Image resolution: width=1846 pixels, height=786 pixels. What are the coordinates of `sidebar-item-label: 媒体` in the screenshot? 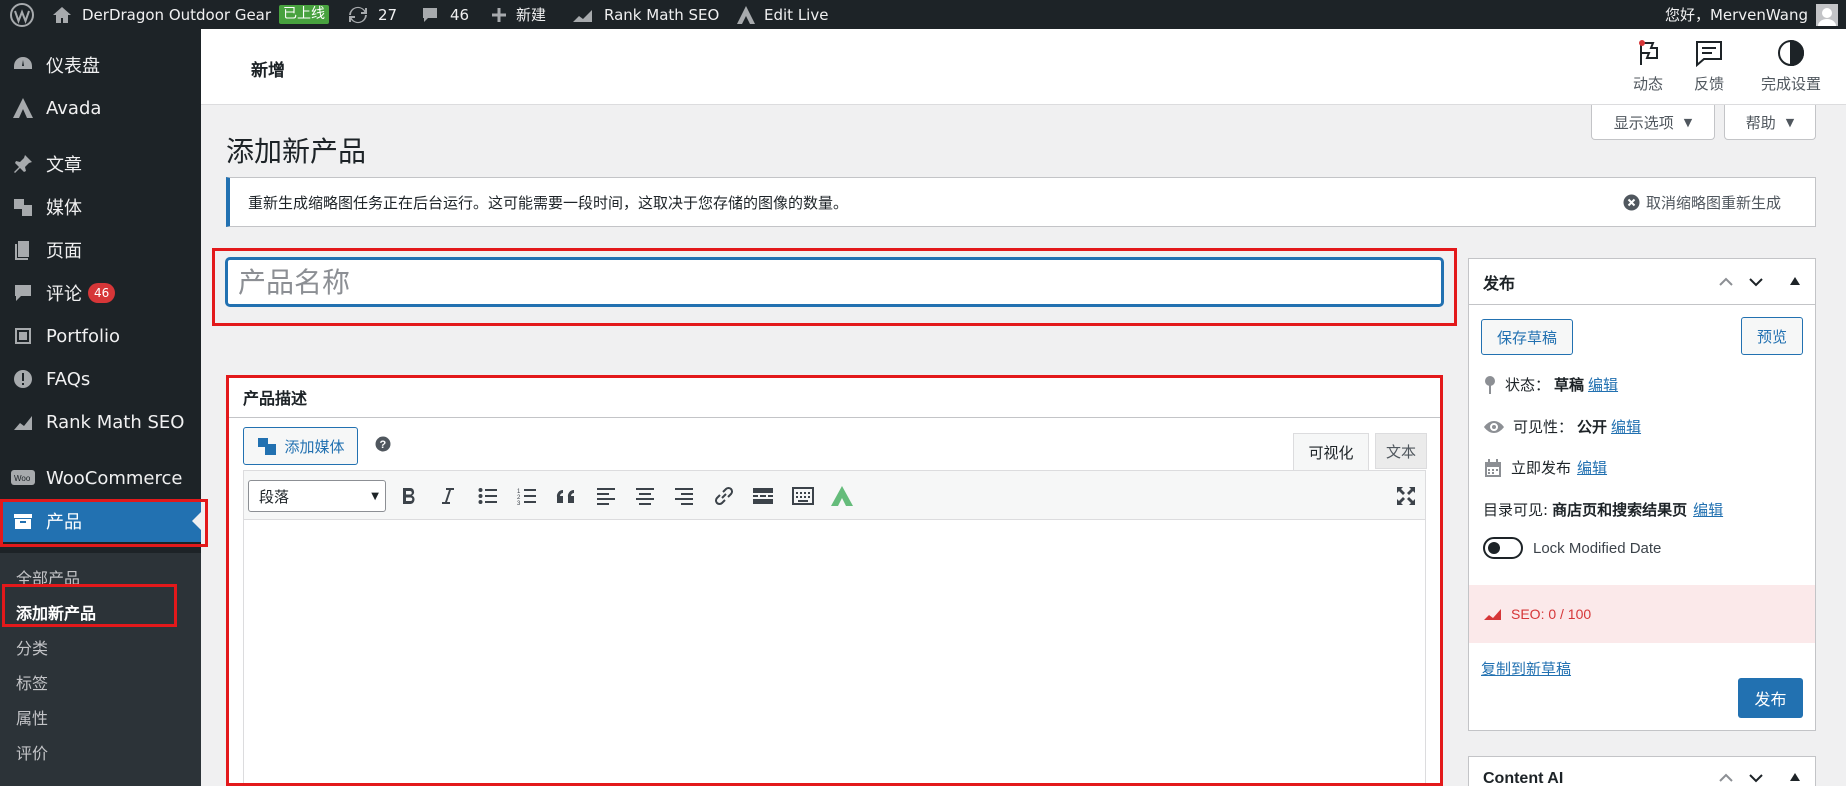 It's located at (64, 208).